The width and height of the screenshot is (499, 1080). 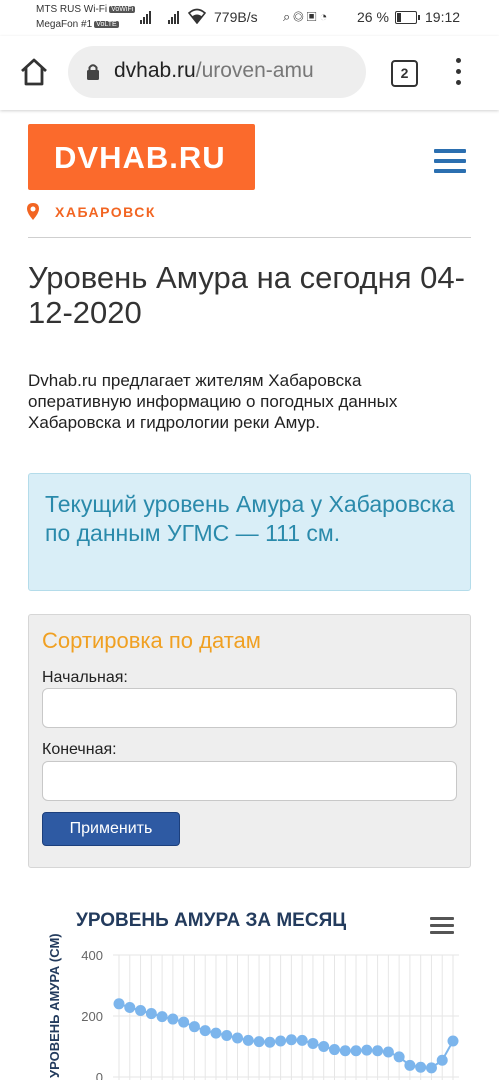 I want to click on home-icon, so click(x=34, y=72).